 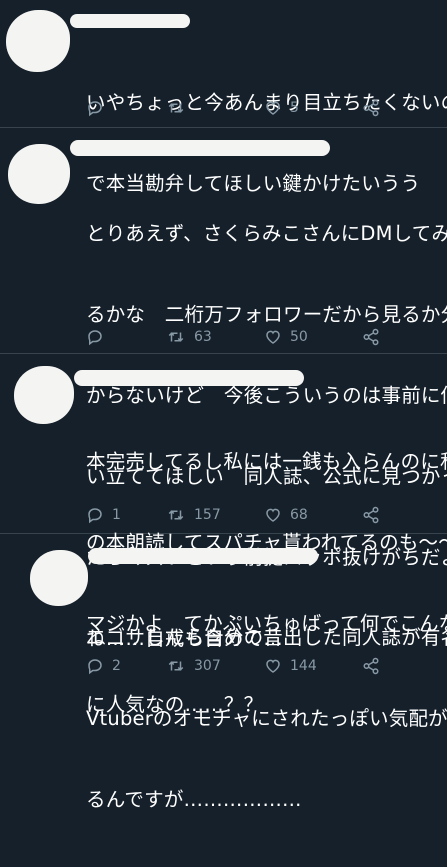 I want to click on retweet-button: 63, so click(x=215, y=337).